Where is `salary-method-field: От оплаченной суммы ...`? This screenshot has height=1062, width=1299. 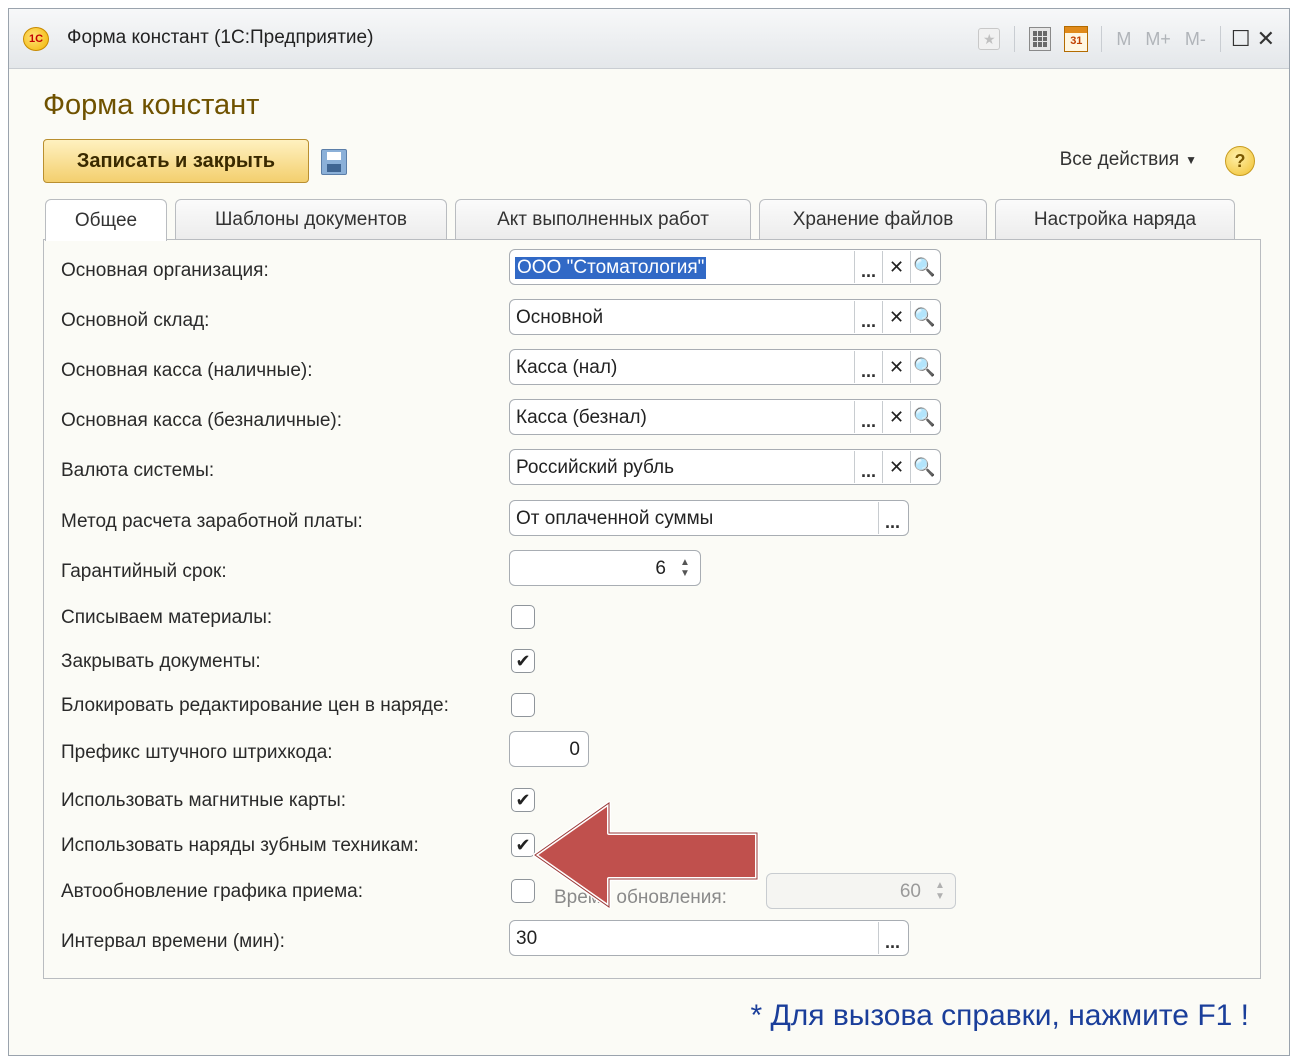
salary-method-field: От оплаченной суммы ... is located at coordinates (709, 518).